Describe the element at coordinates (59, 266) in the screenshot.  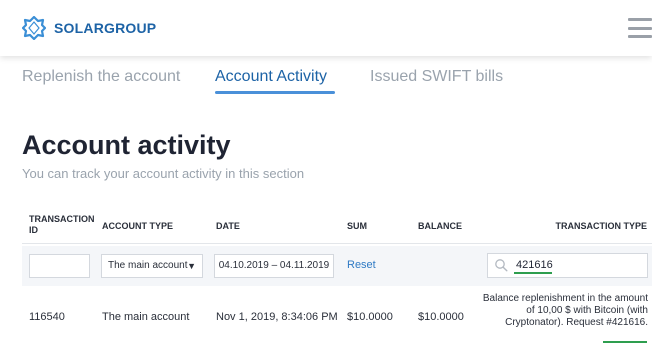
I see `transaction-id-filter-input` at that location.